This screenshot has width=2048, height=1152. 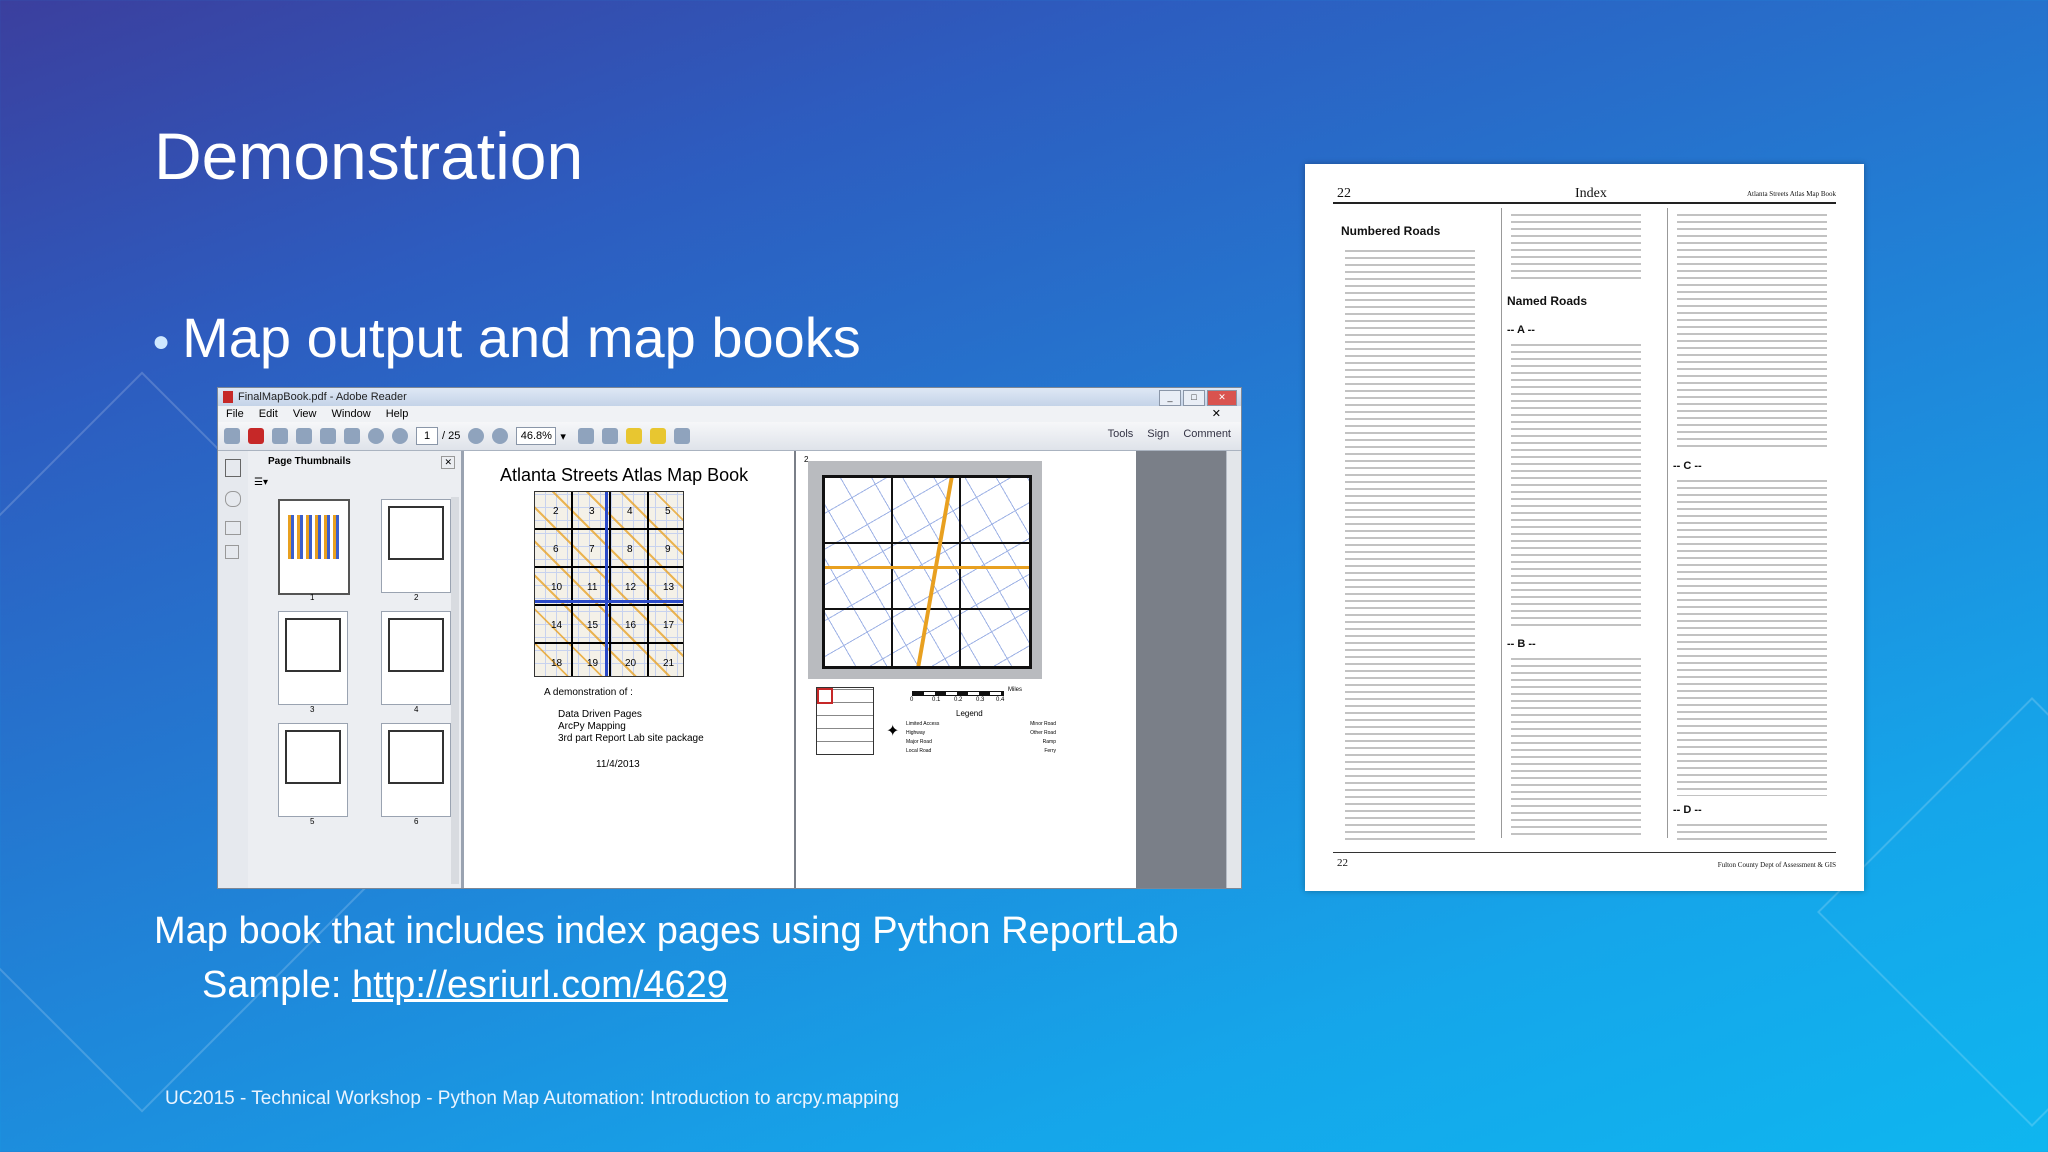 I want to click on page-number-input: 1, so click(x=427, y=436).